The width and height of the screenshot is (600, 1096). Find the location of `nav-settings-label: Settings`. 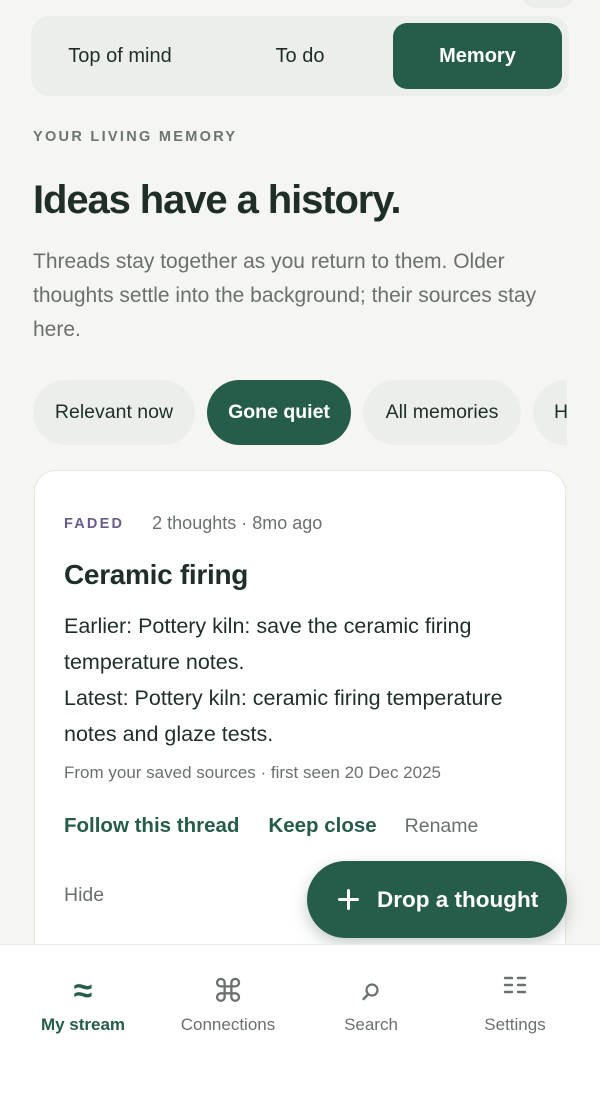

nav-settings-label: Settings is located at coordinates (515, 1024).